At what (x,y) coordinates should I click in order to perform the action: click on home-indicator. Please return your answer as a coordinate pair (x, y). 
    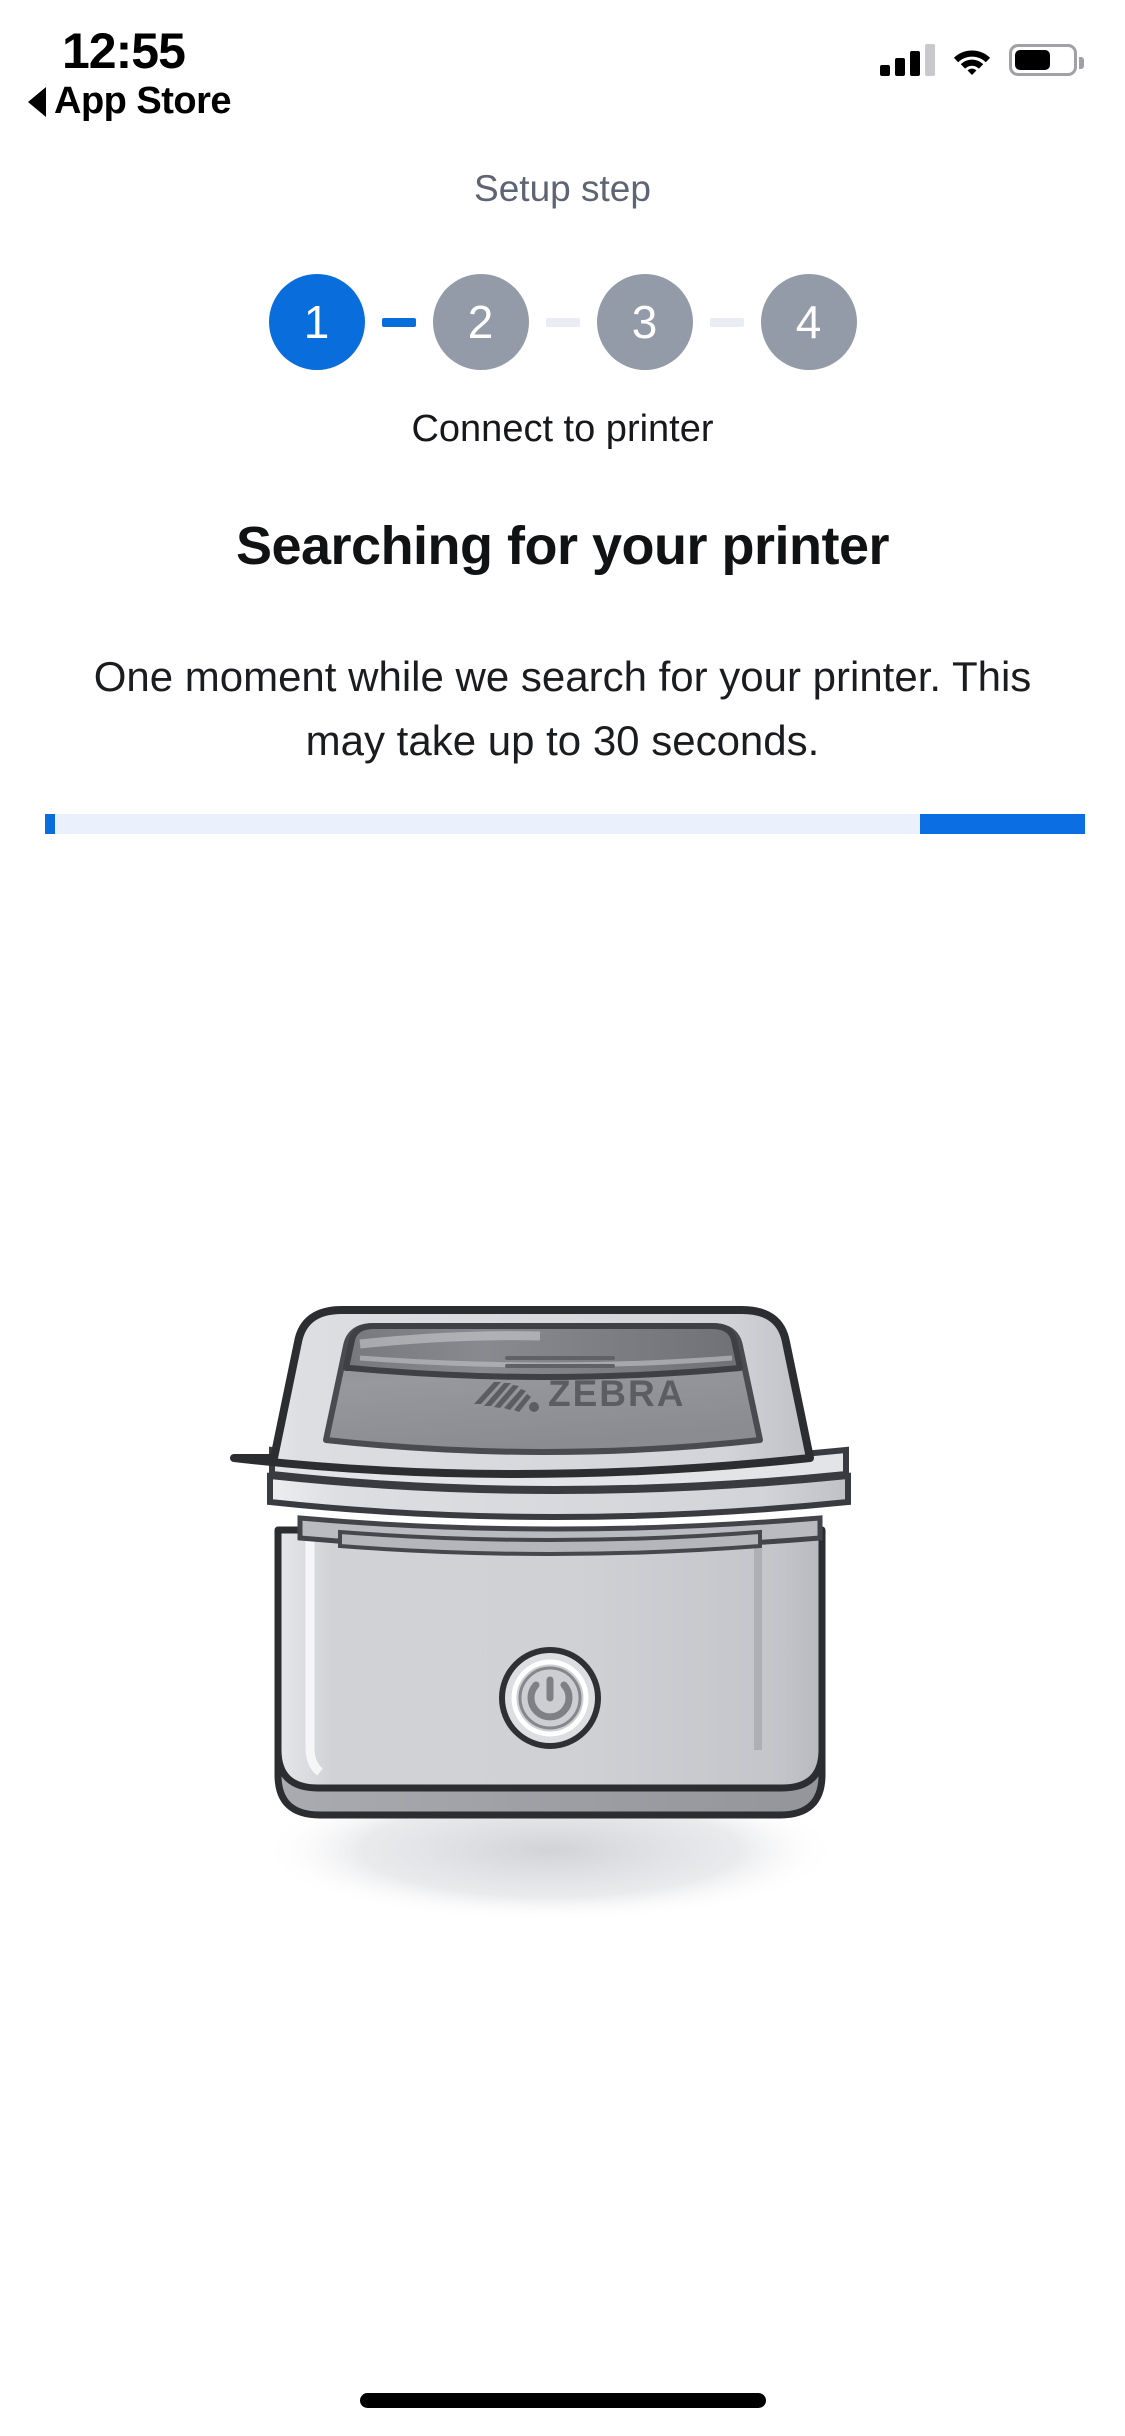
    Looking at the image, I should click on (562, 2400).